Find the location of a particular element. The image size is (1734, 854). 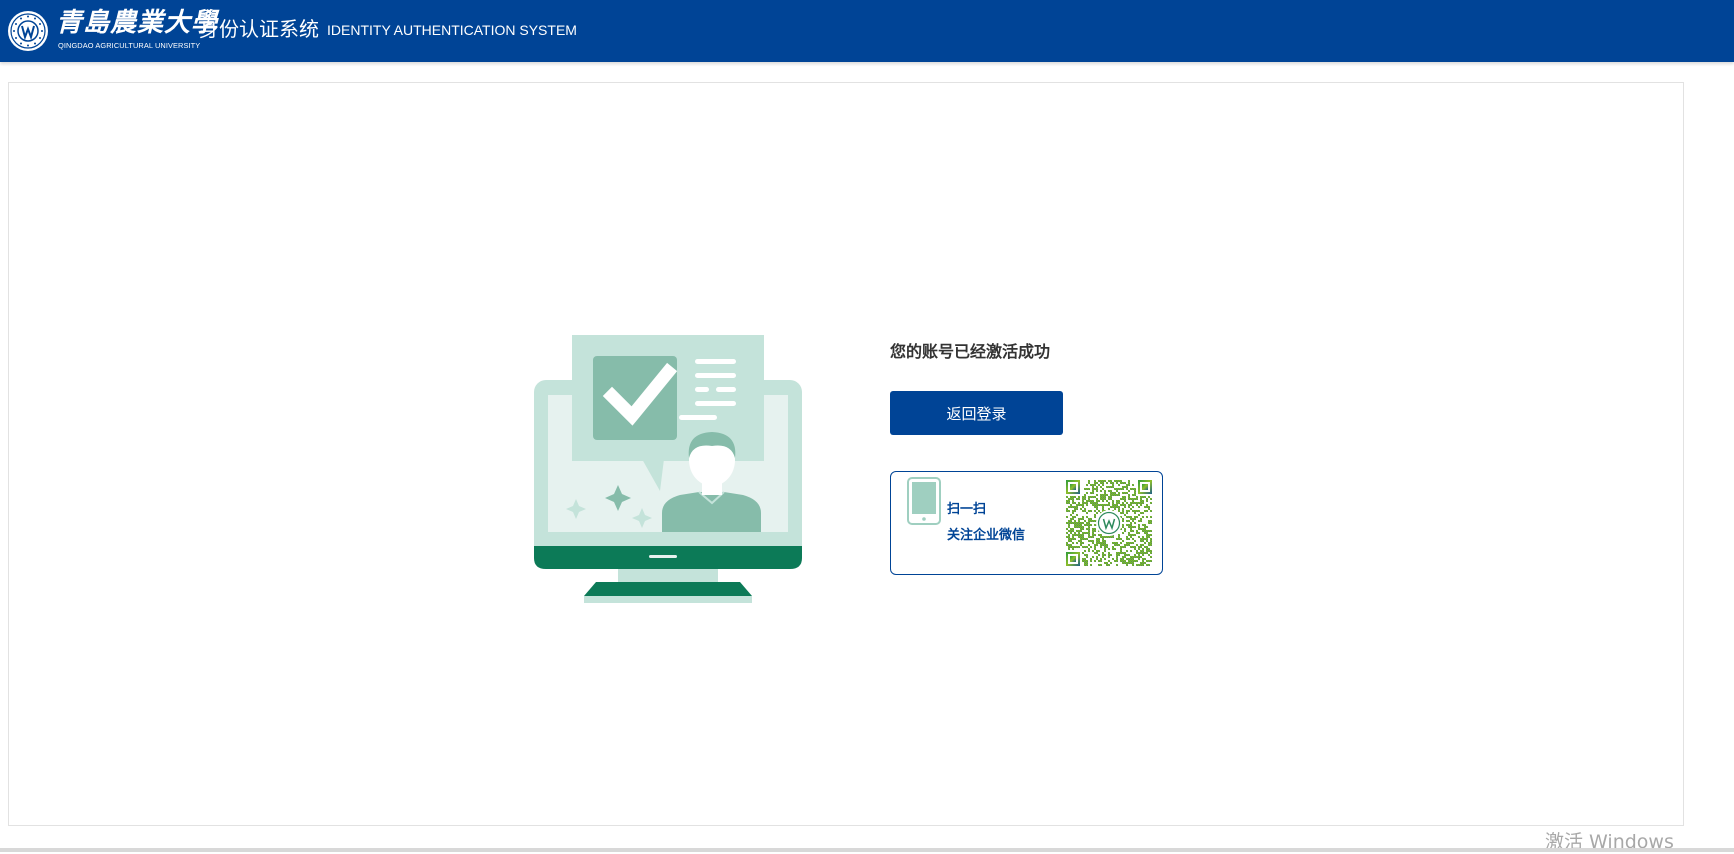

wechat-follow-card: 扫一扫 关注企业微信 is located at coordinates (1026, 523).